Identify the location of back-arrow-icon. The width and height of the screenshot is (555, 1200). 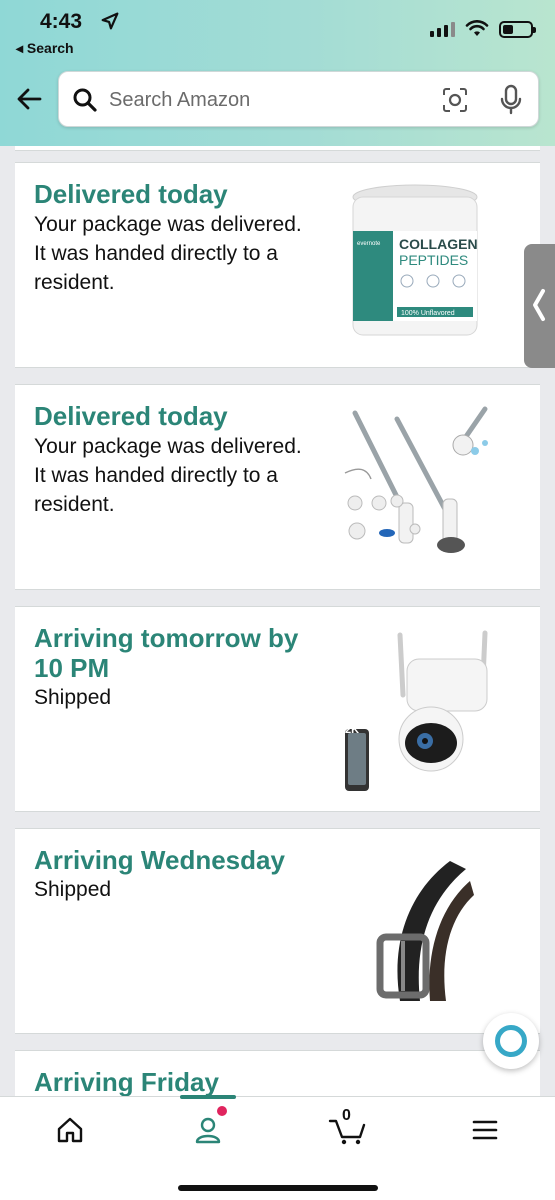
(29, 99).